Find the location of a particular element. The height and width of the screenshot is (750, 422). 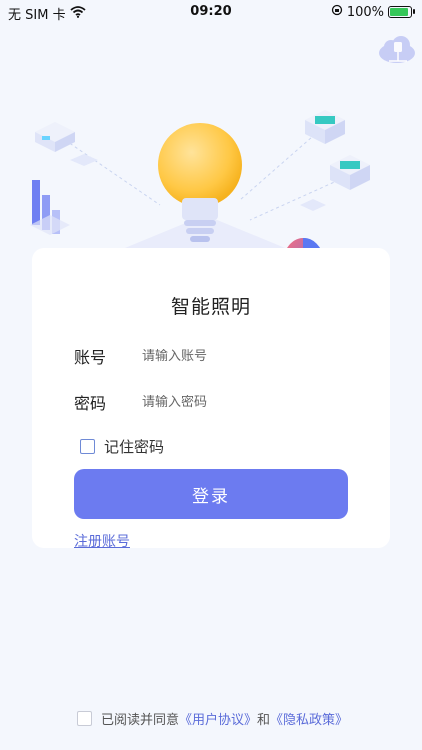

app-title: 智能照明 is located at coordinates (210, 307).